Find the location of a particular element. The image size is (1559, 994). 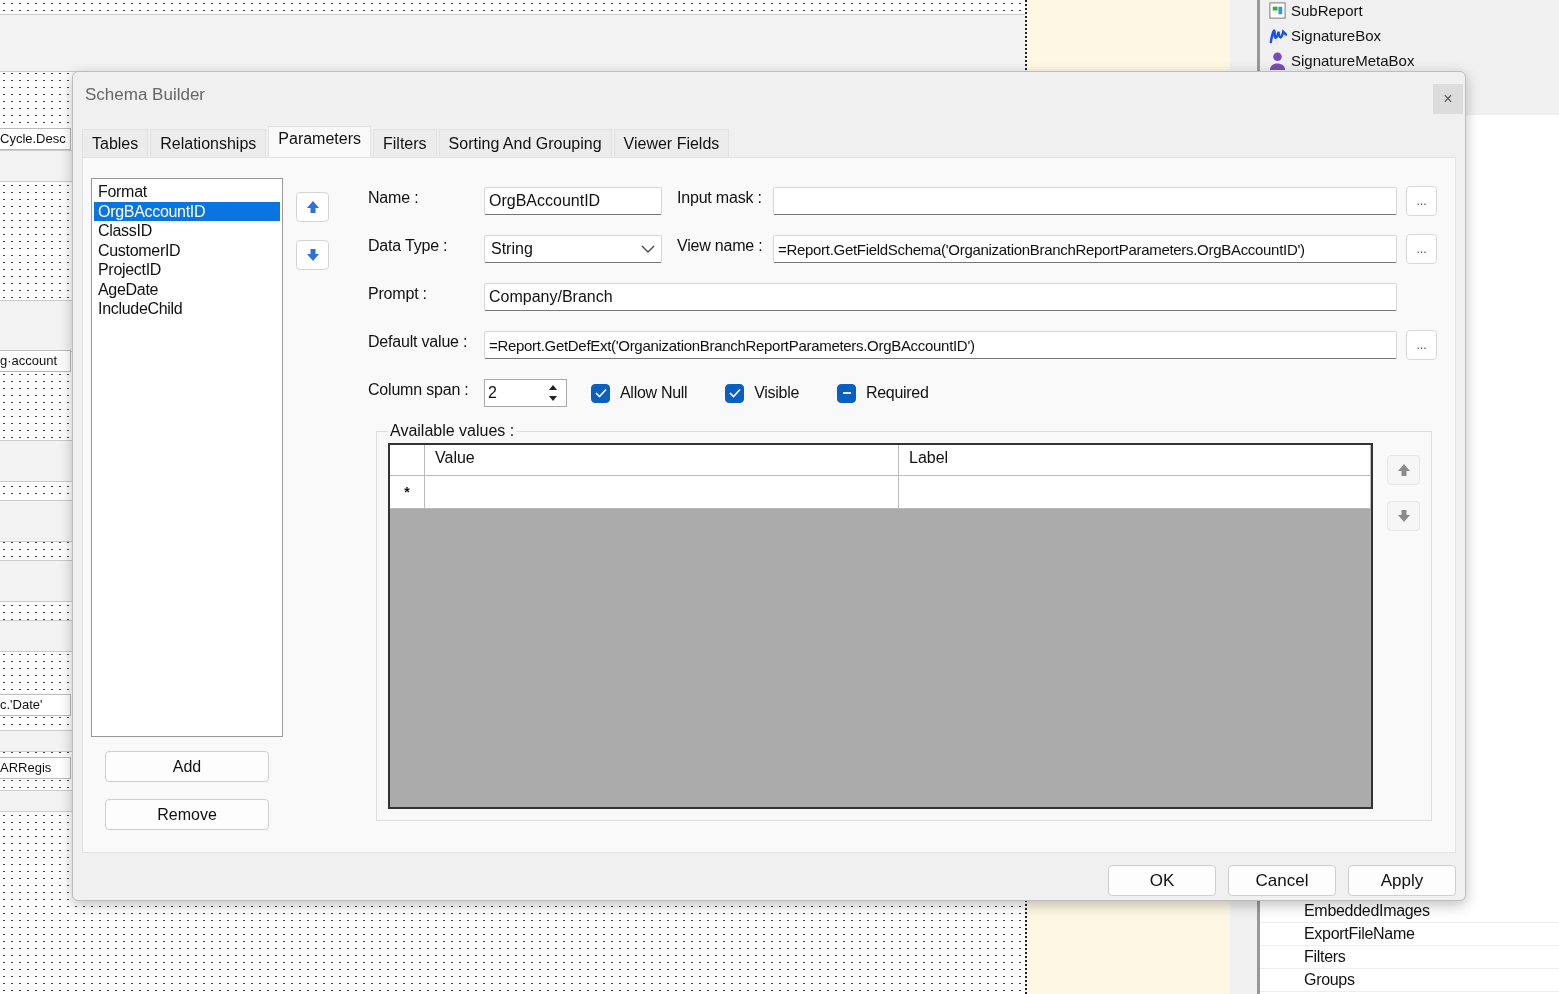

toolbox-item: SignatureMetaBox is located at coordinates (1353, 60).